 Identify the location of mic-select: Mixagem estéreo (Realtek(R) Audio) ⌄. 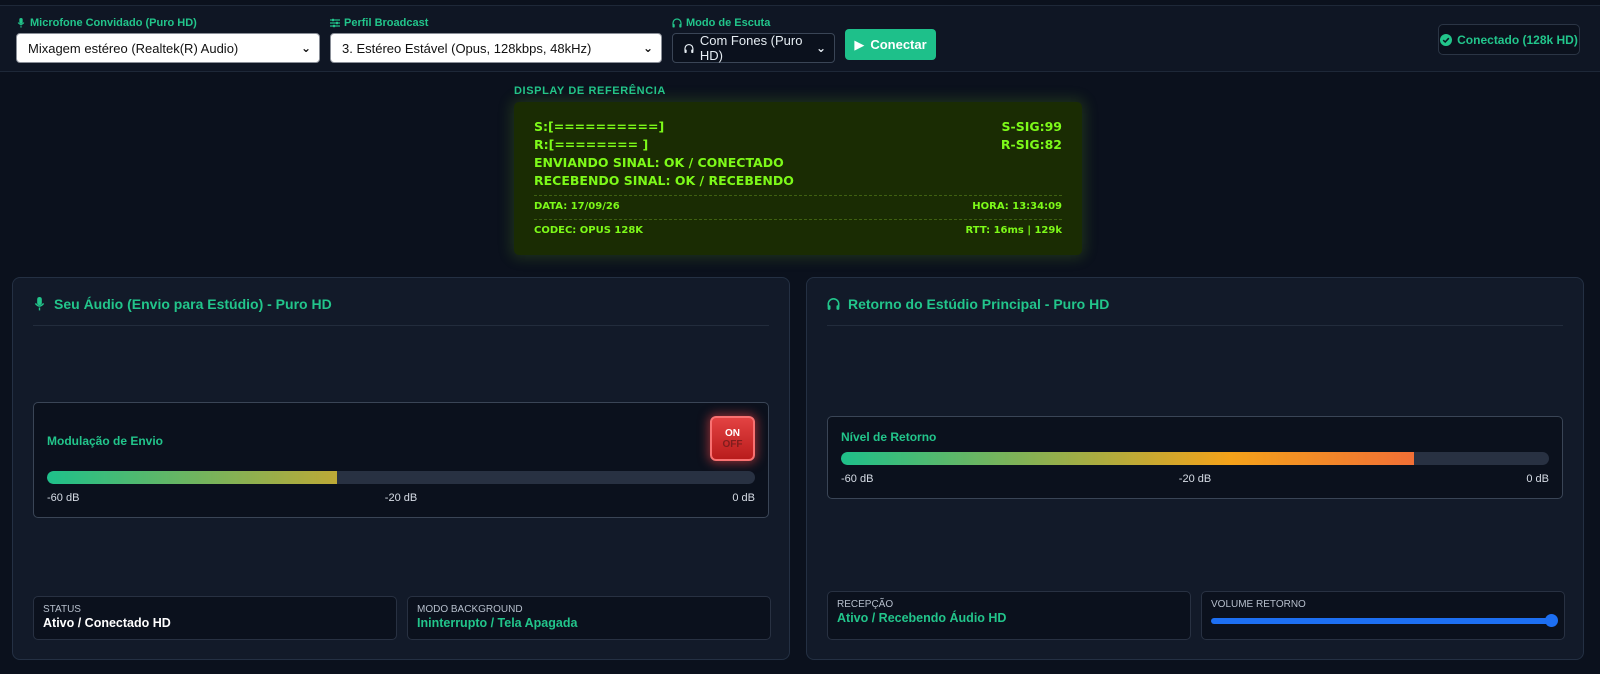
(168, 48).